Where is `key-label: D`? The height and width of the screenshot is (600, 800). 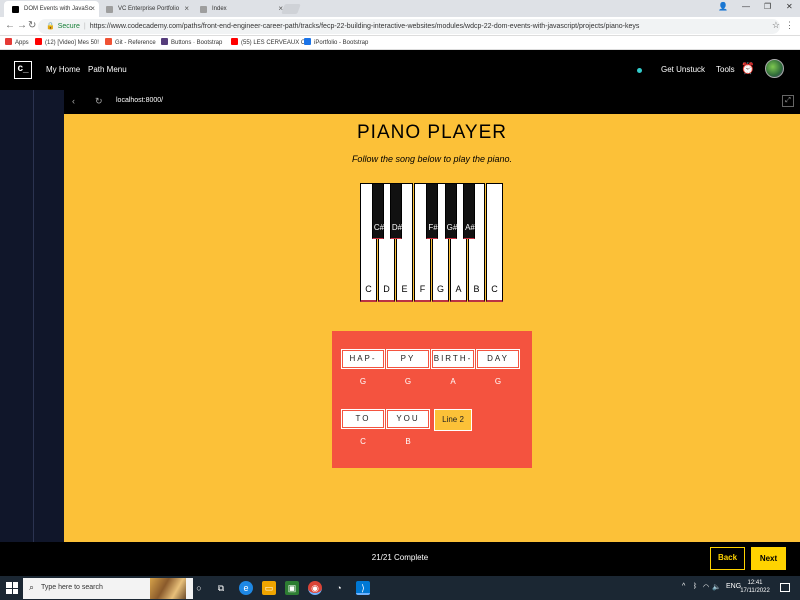 key-label: D is located at coordinates (386, 289).